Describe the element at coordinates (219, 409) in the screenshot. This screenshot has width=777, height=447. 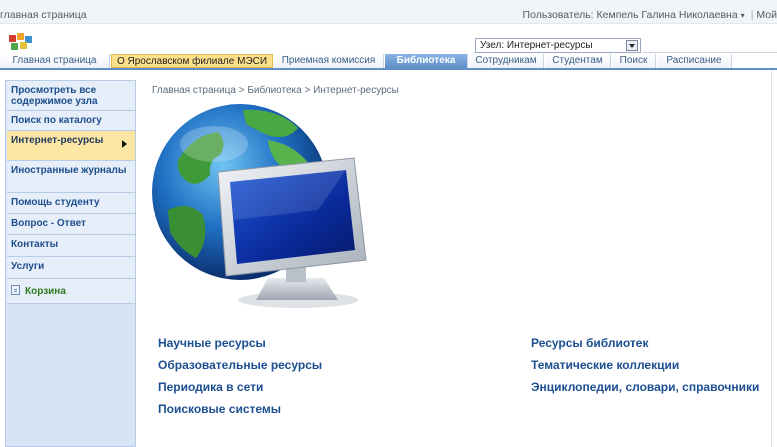
I see `link-search-engines: Поисковые системы` at that location.